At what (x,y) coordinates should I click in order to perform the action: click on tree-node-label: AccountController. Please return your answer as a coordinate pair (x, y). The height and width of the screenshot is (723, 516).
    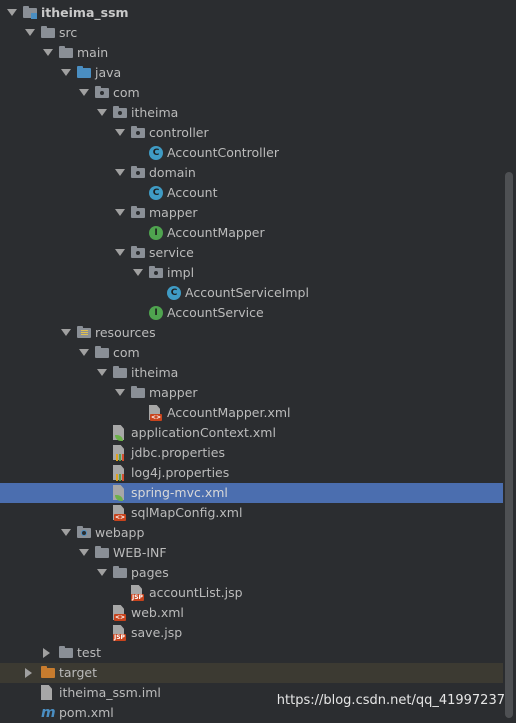
    Looking at the image, I should click on (223, 152).